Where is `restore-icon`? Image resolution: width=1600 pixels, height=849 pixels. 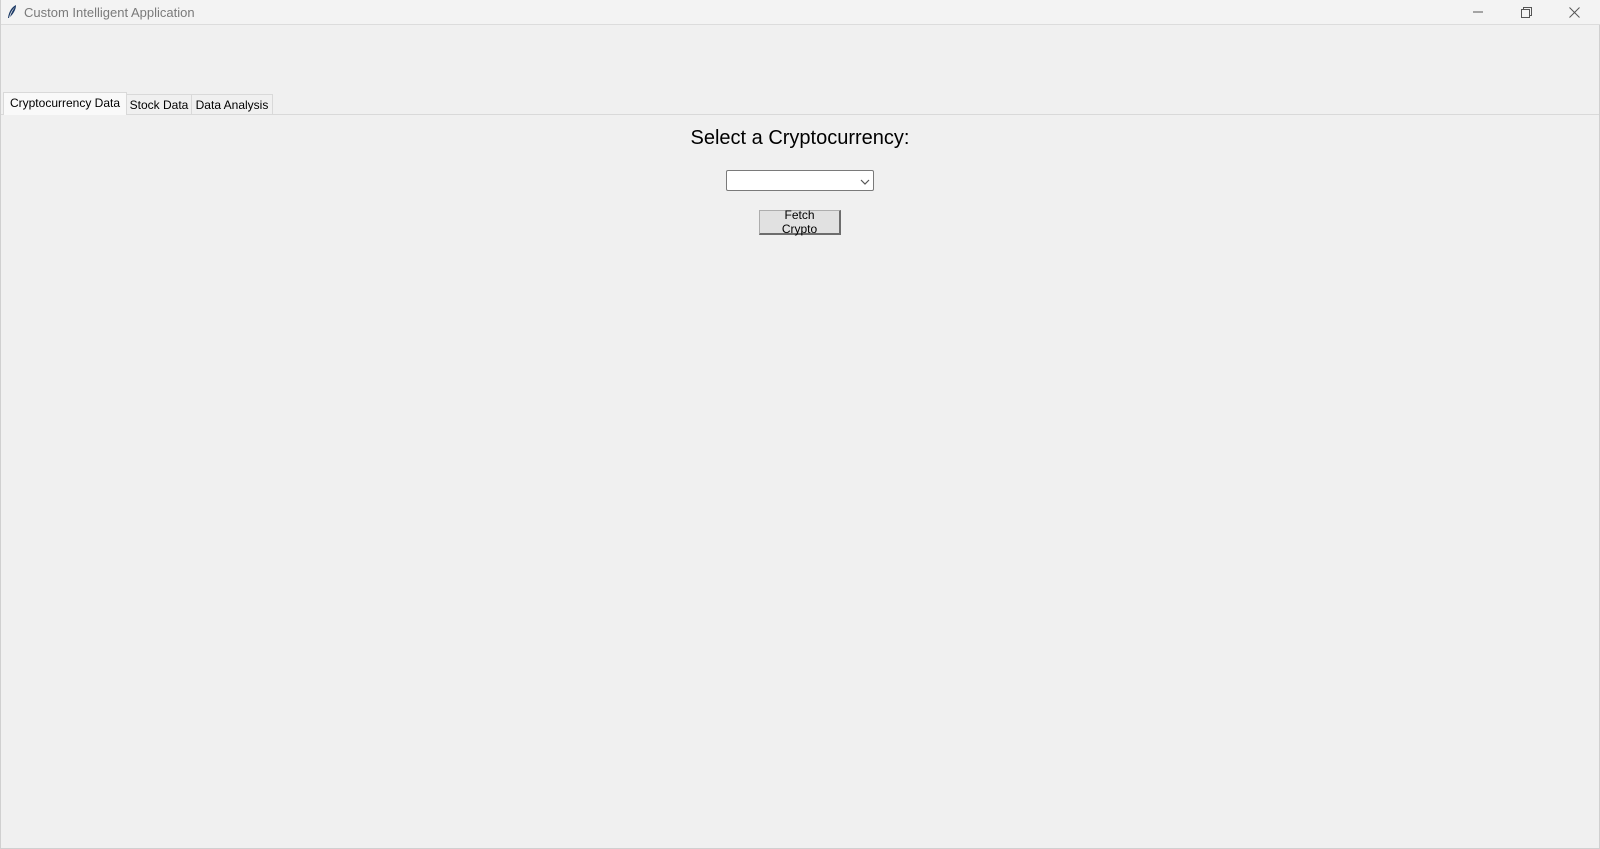
restore-icon is located at coordinates (1526, 12).